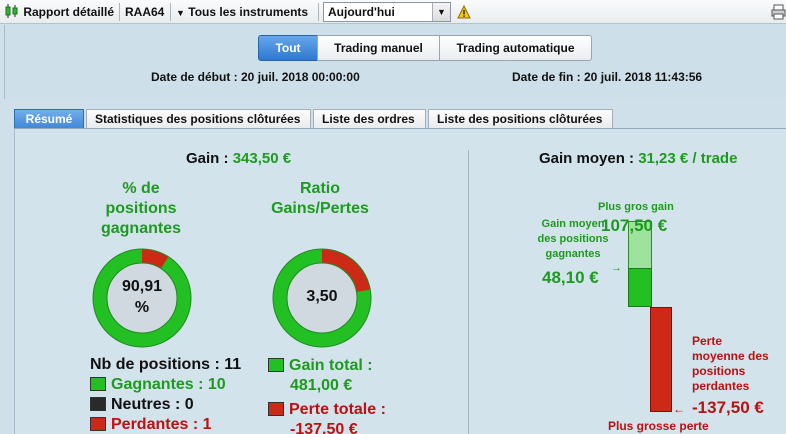 The width and height of the screenshot is (786, 434). What do you see at coordinates (98, 384) in the screenshot?
I see `winners-color-swatch` at bounding box center [98, 384].